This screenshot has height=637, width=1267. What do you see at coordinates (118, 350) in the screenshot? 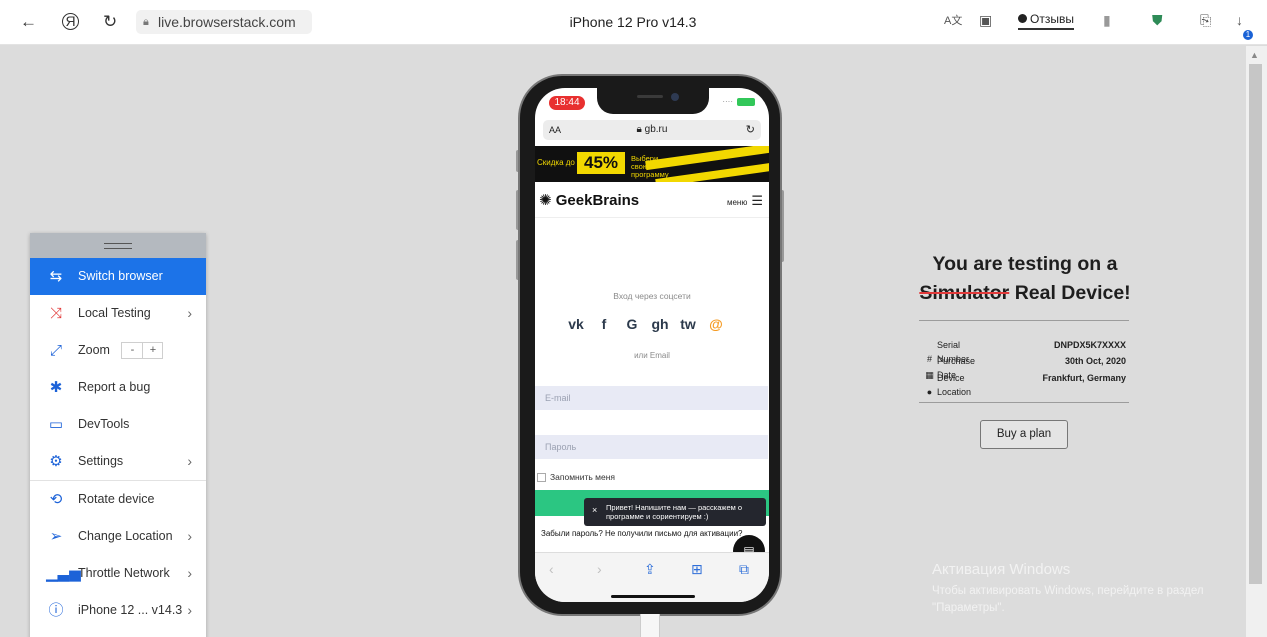
I see `zoom-control: ⤢ Zoom - +` at bounding box center [118, 350].